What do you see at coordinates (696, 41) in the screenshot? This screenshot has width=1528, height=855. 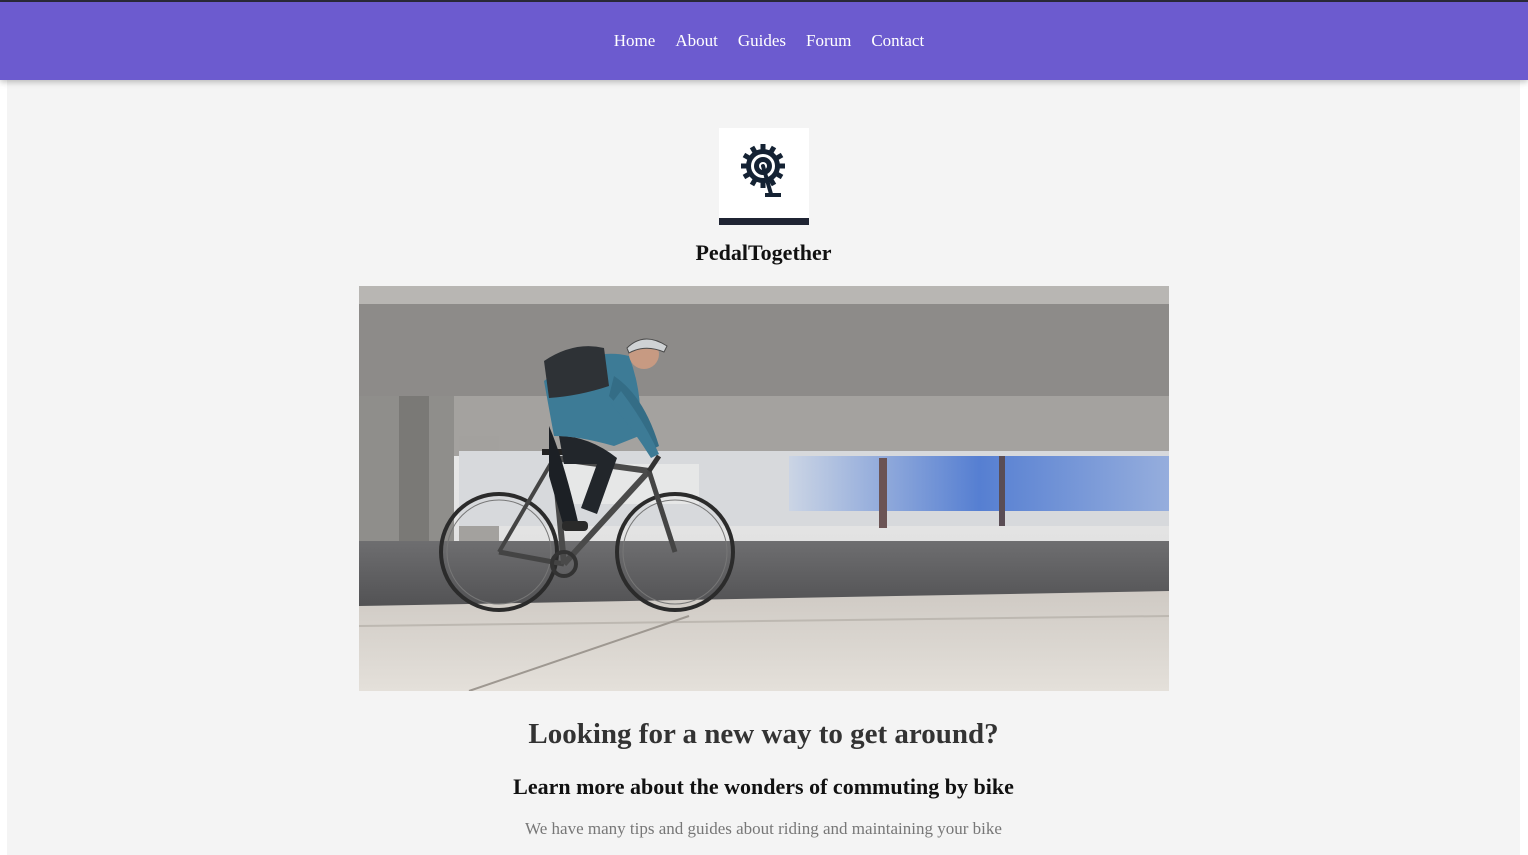 I see `nav-link-about: About` at bounding box center [696, 41].